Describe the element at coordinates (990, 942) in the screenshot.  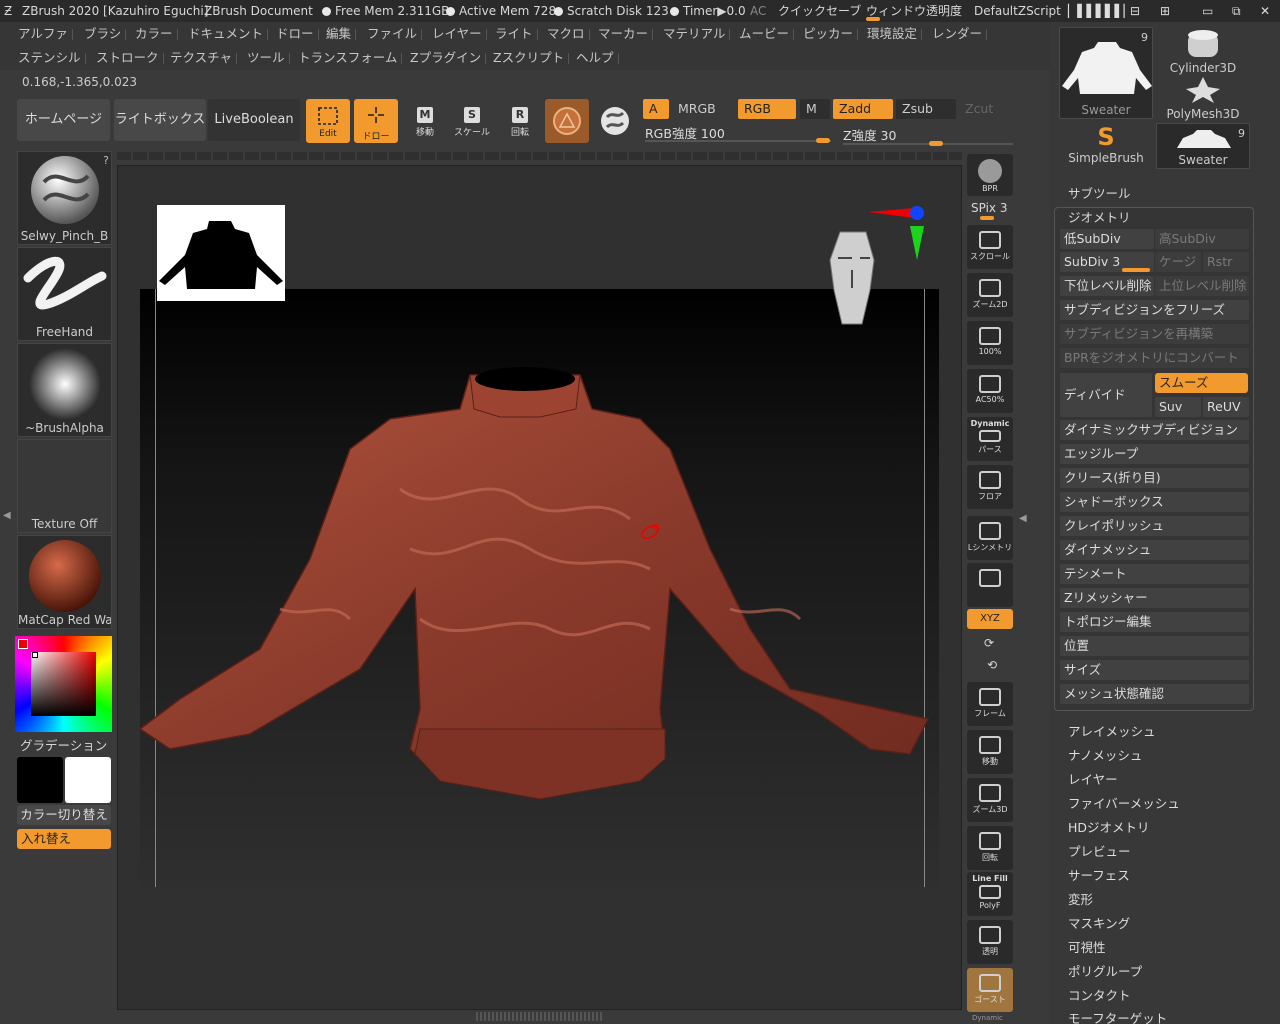
I see `transparency-button: 透明` at that location.